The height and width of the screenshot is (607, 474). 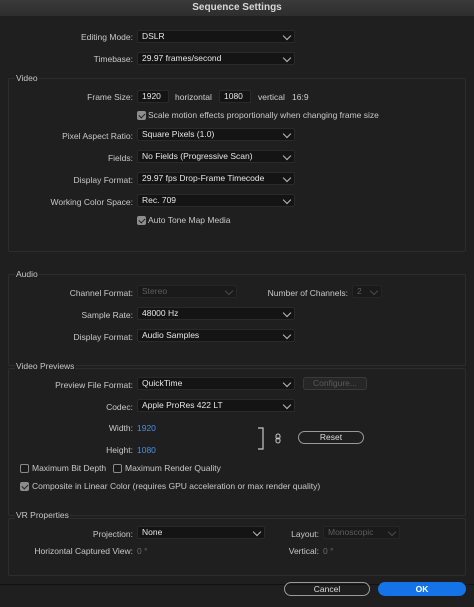 What do you see at coordinates (359, 291) in the screenshot?
I see `num-channels-value: 2` at bounding box center [359, 291].